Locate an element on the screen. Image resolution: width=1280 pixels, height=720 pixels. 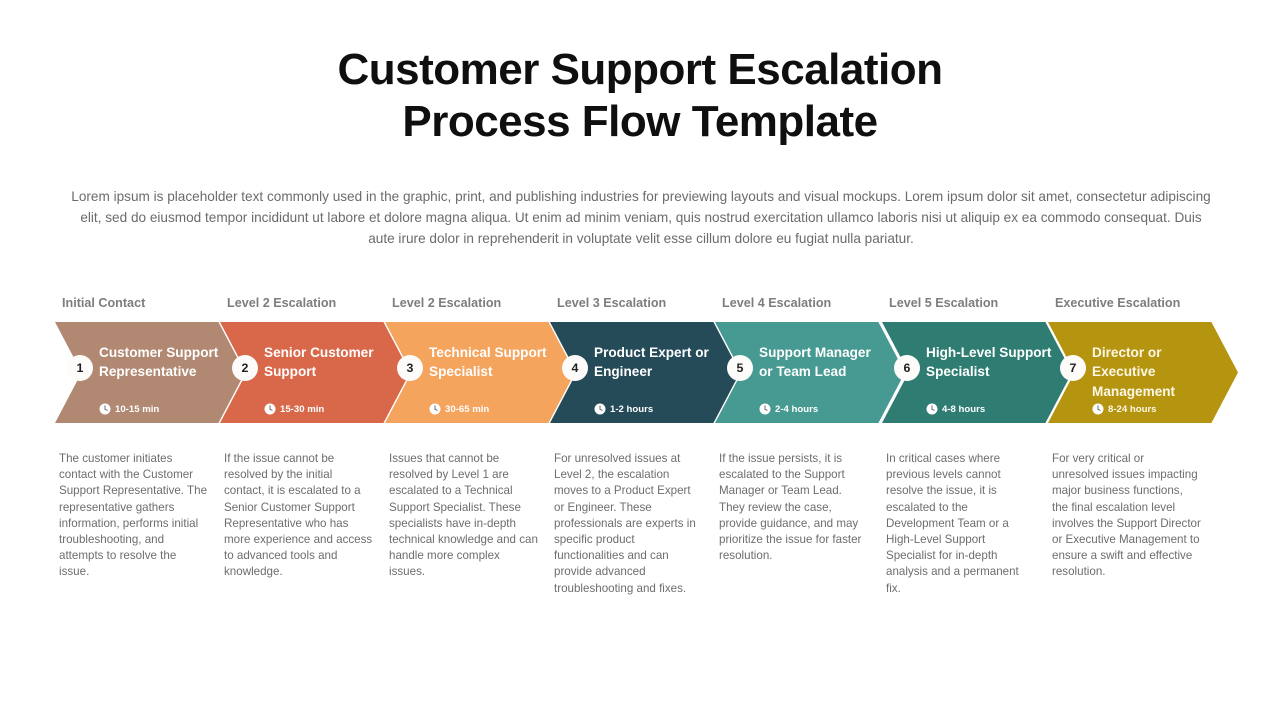
stage-number-badge: 4 is located at coordinates (575, 368).